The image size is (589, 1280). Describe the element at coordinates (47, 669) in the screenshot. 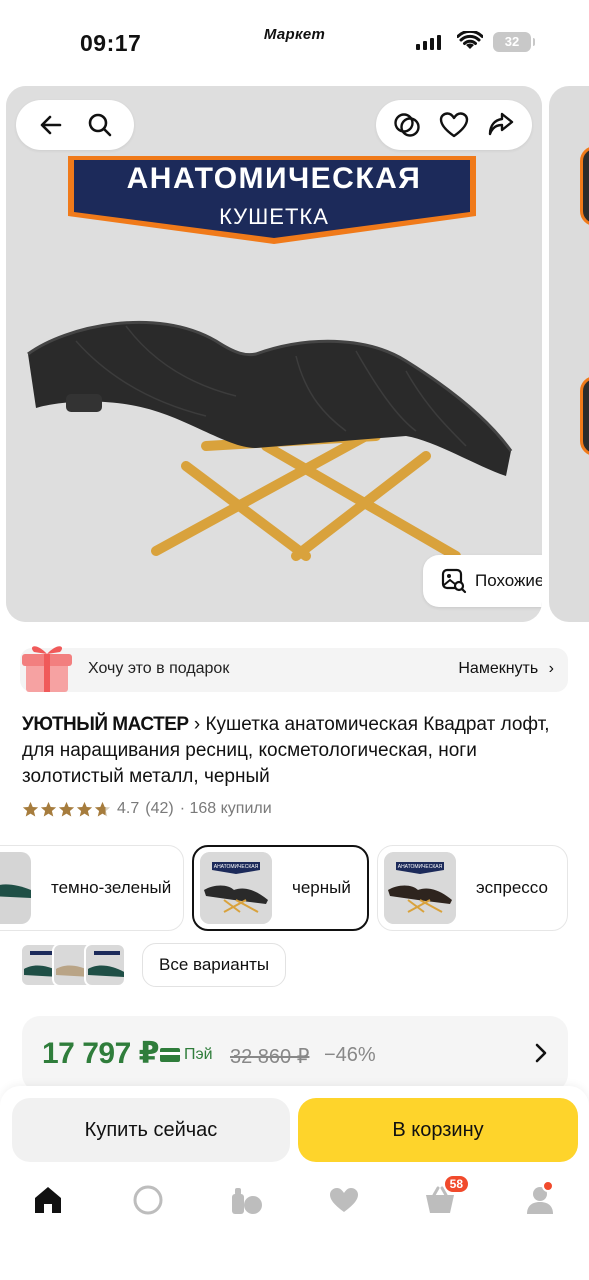

I see `gift-icon` at that location.